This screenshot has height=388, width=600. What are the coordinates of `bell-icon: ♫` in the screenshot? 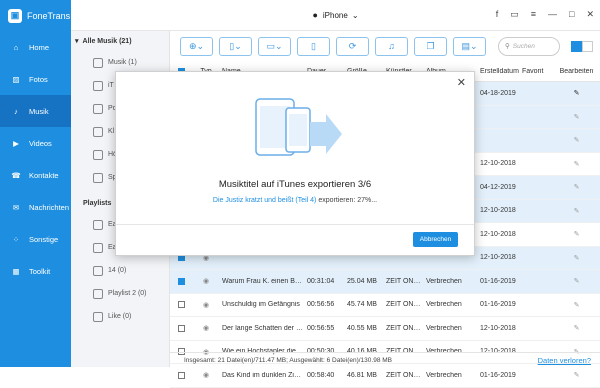 It's located at (391, 46).